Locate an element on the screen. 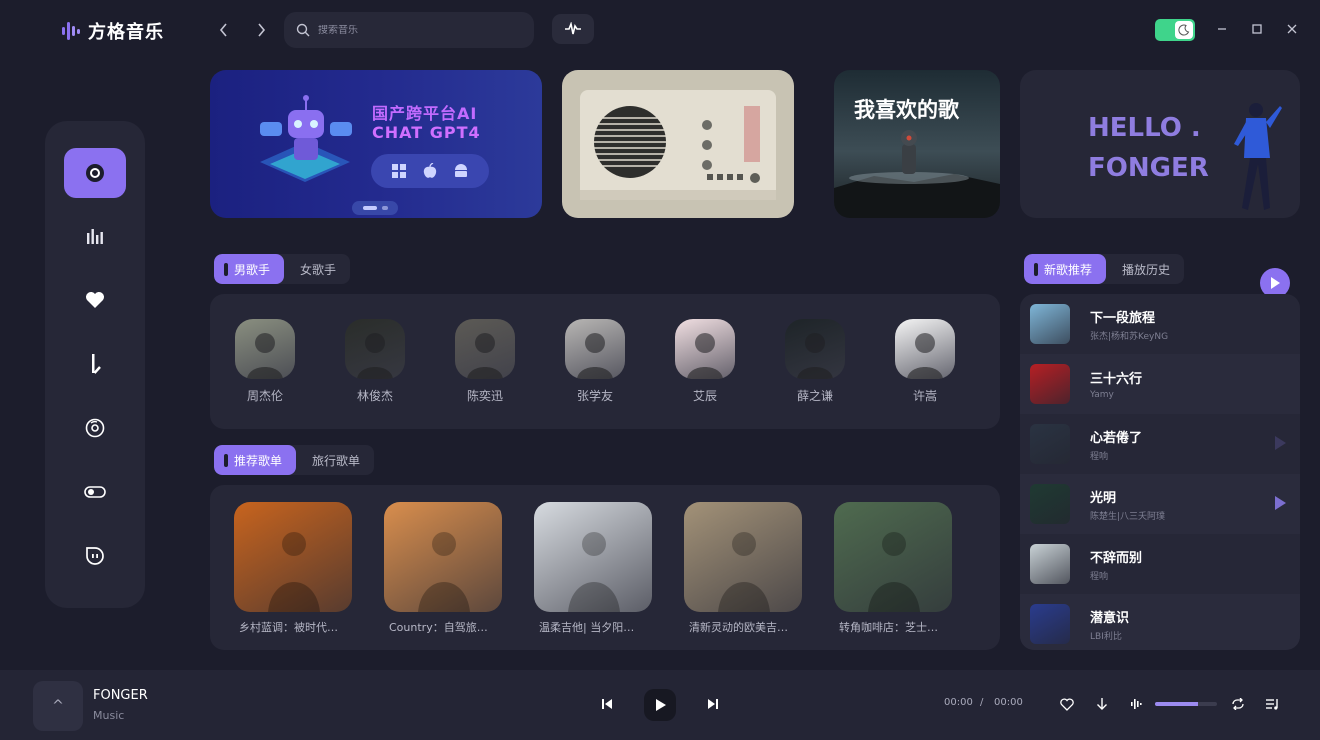 This screenshot has height=740, width=1320. banner-my-favorites: 我喜欢的歌 is located at coordinates (917, 144).